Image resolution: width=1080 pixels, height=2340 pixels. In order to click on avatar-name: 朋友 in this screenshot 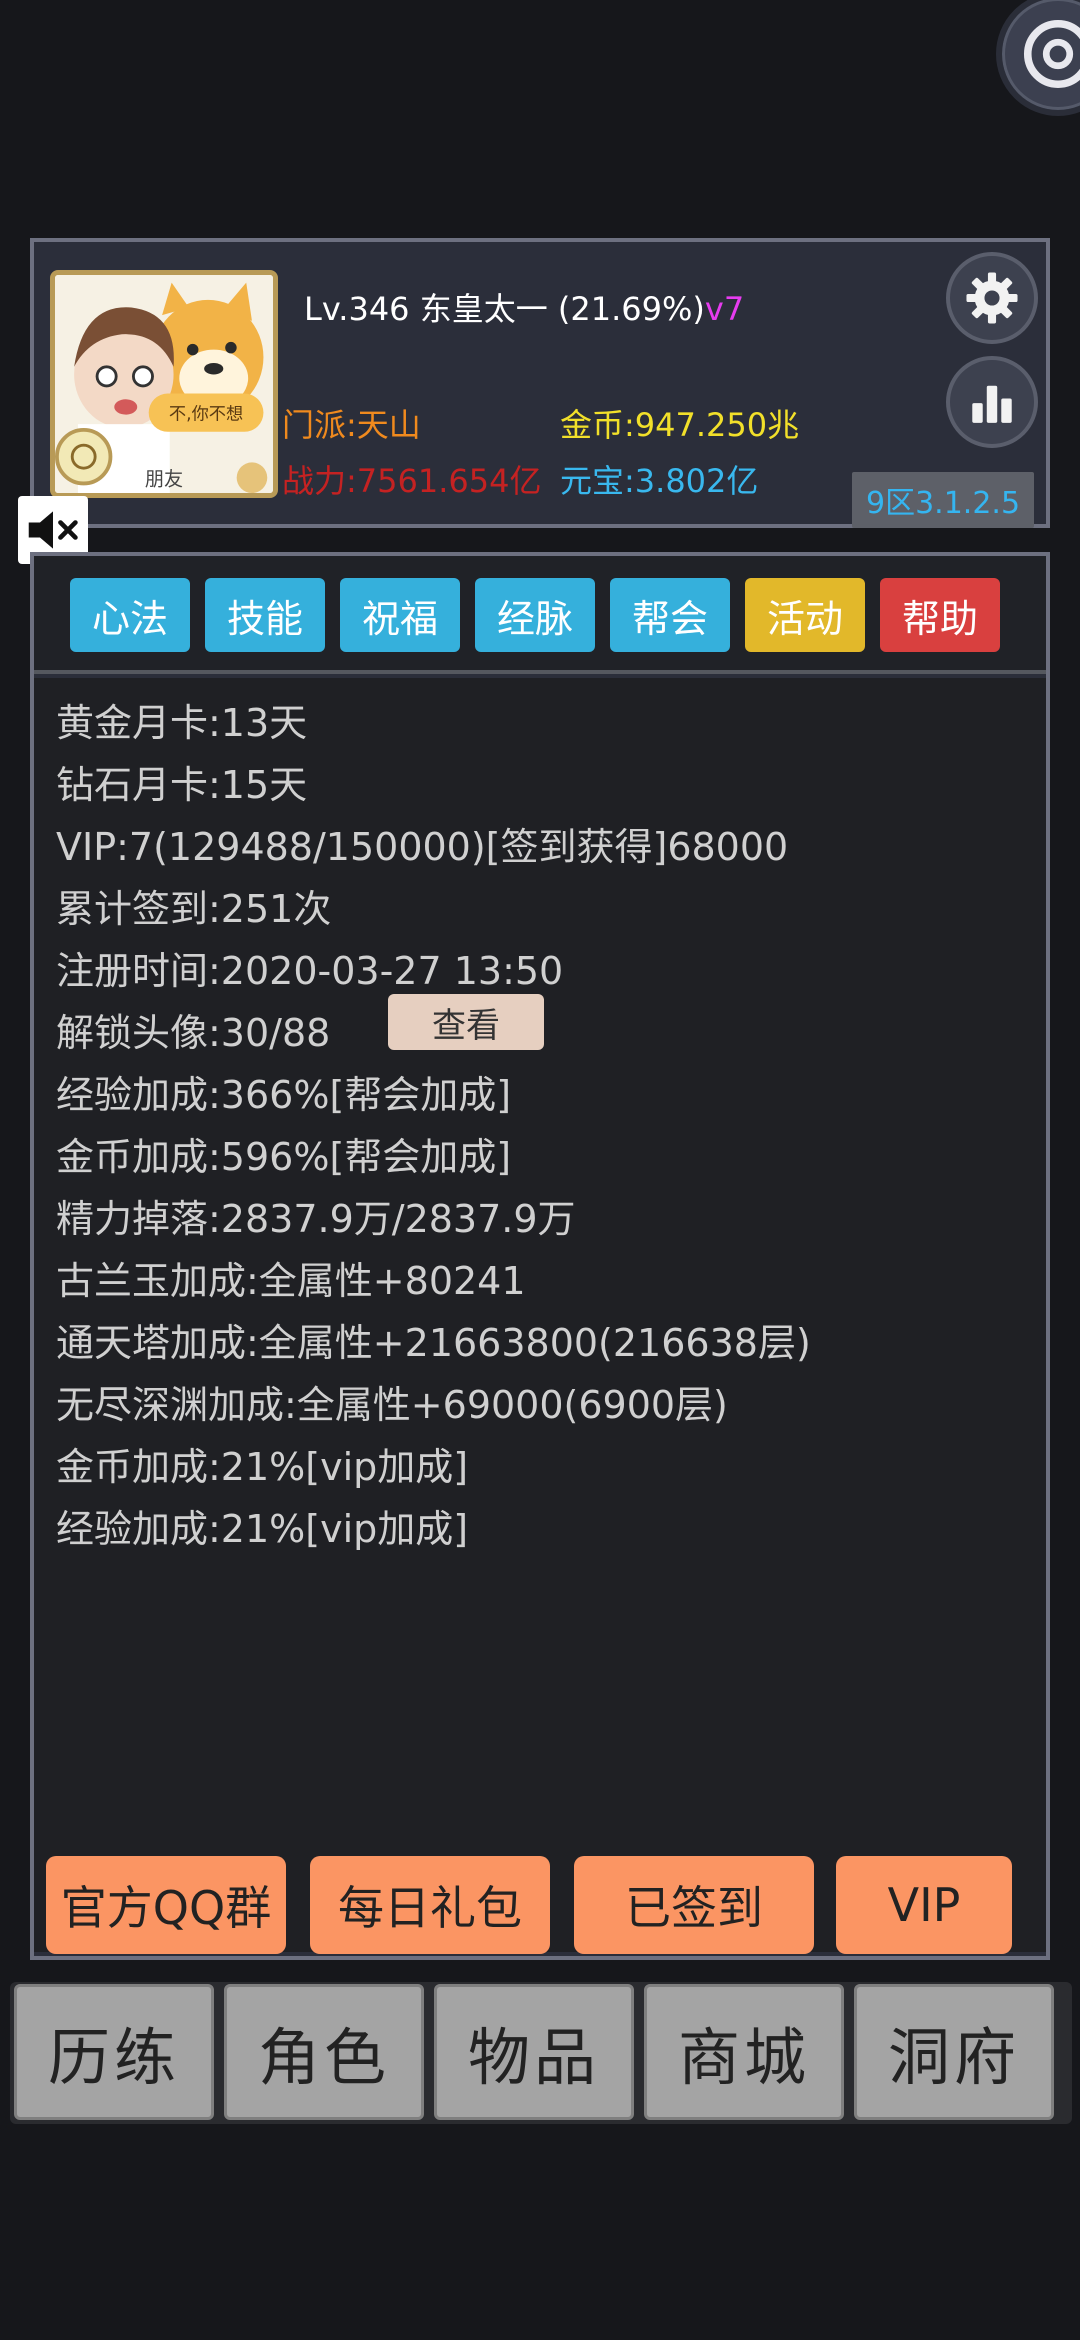, I will do `click(164, 478)`.